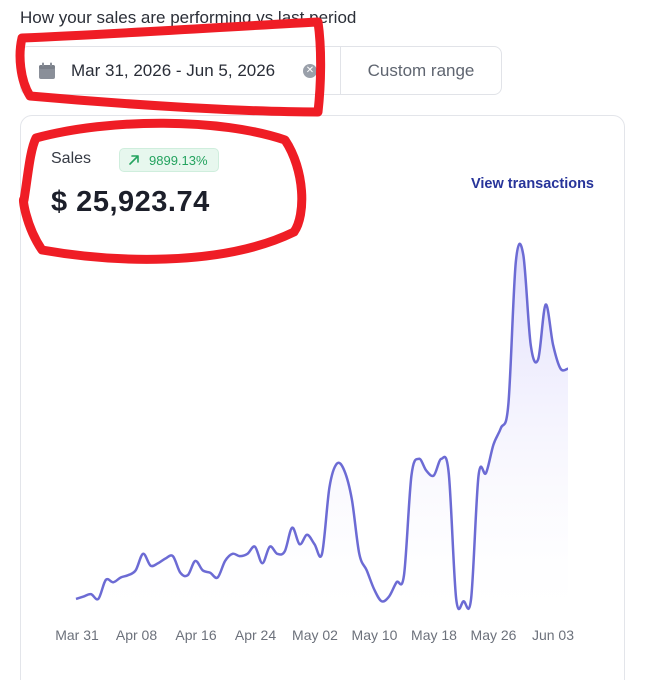  I want to click on change-value: 9899.13%, so click(178, 160).